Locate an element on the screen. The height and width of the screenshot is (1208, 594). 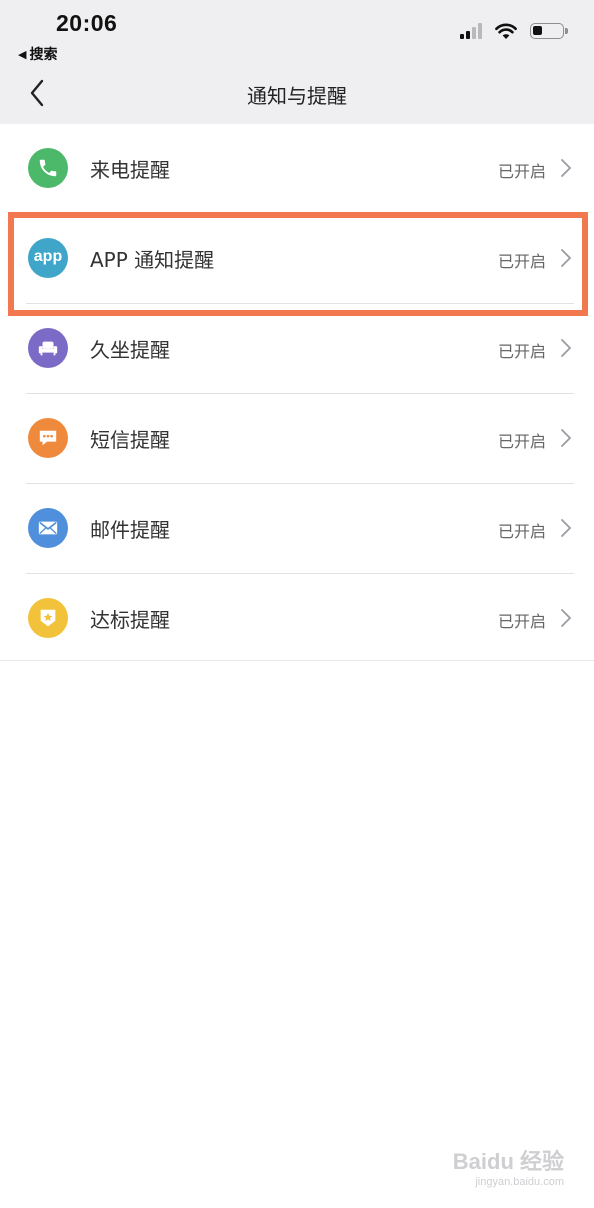
back-app-label: 搜索 is located at coordinates (43, 55).